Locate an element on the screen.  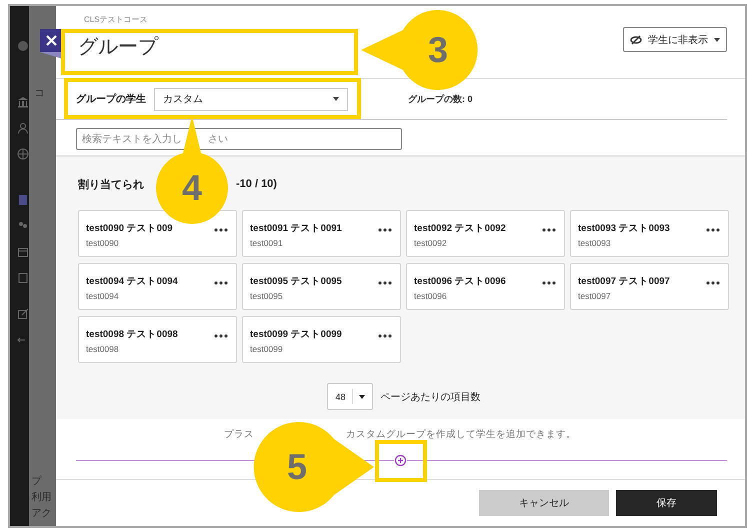
document-icon is located at coordinates (22, 278).